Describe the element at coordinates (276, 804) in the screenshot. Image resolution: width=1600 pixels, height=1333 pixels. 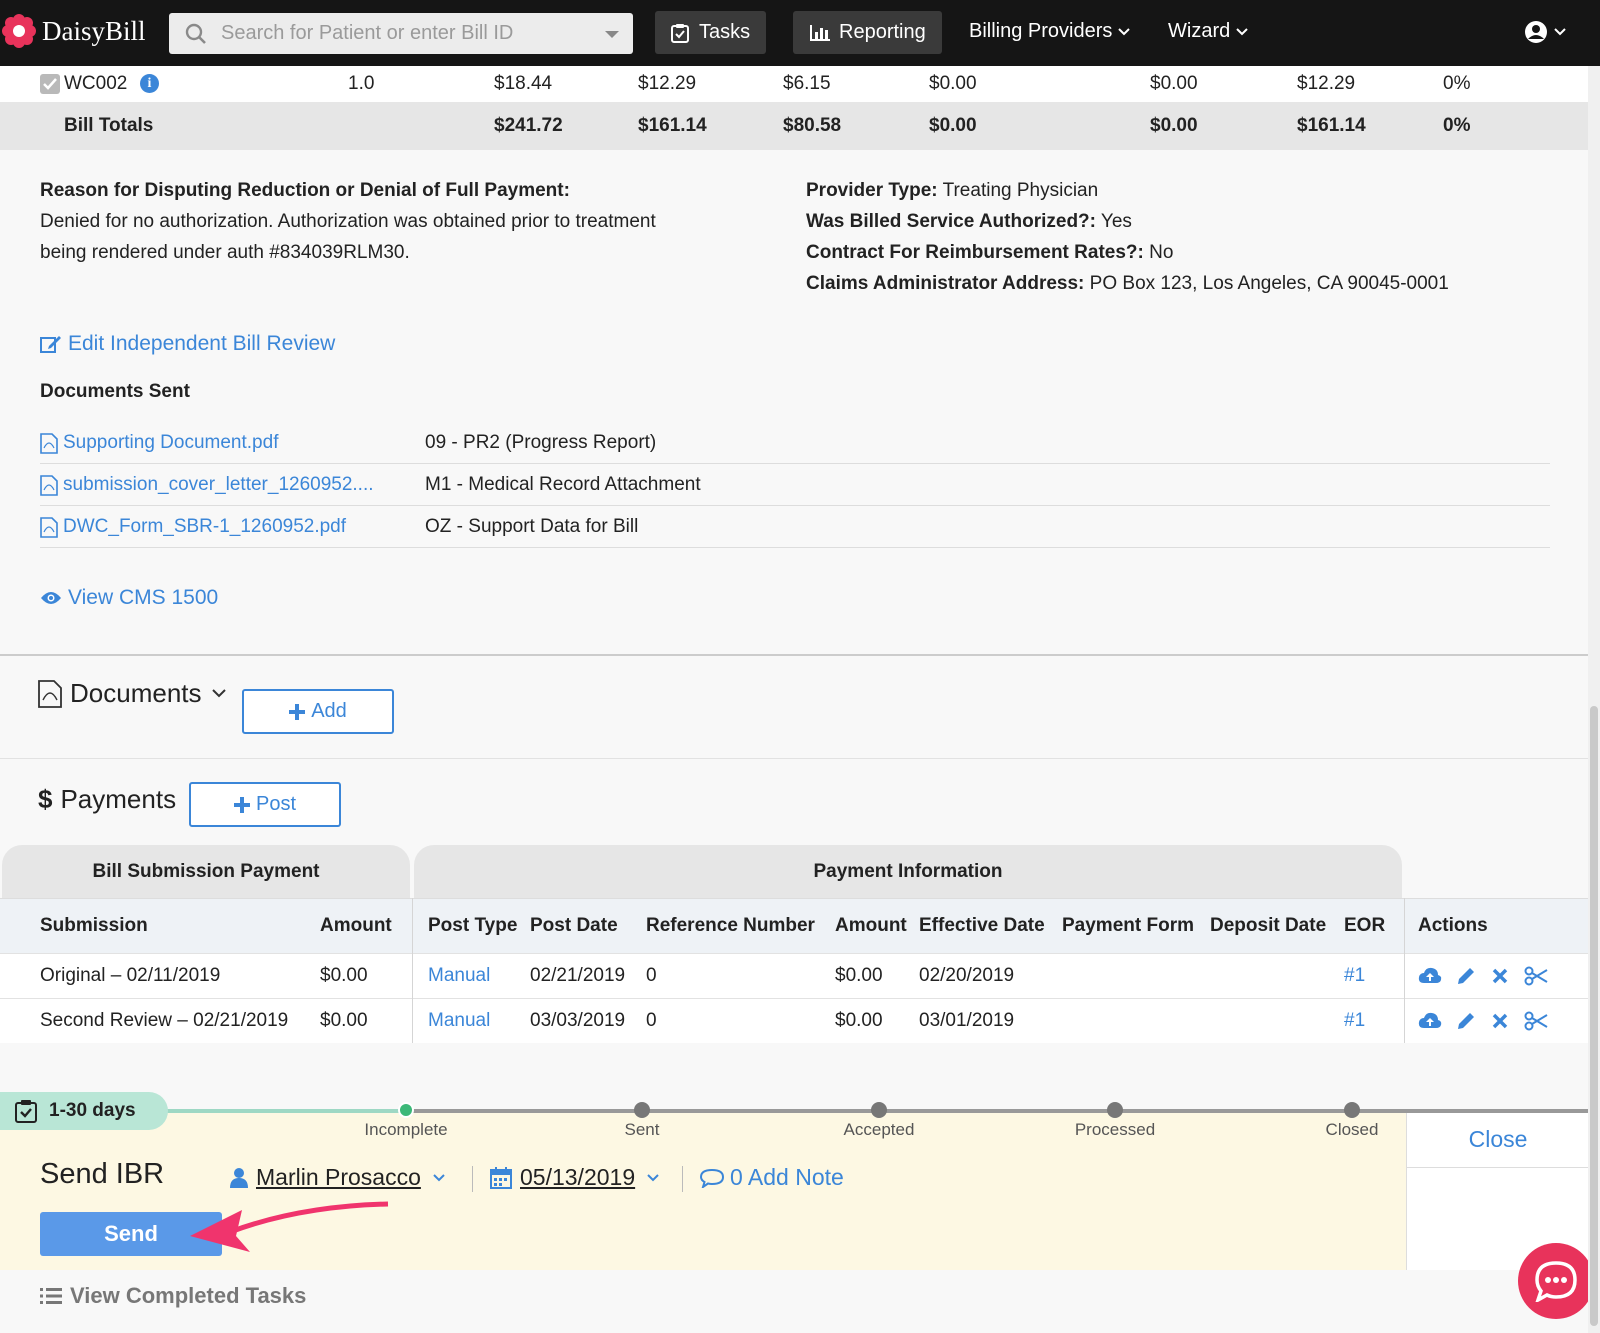
I see `post-label: Post` at that location.